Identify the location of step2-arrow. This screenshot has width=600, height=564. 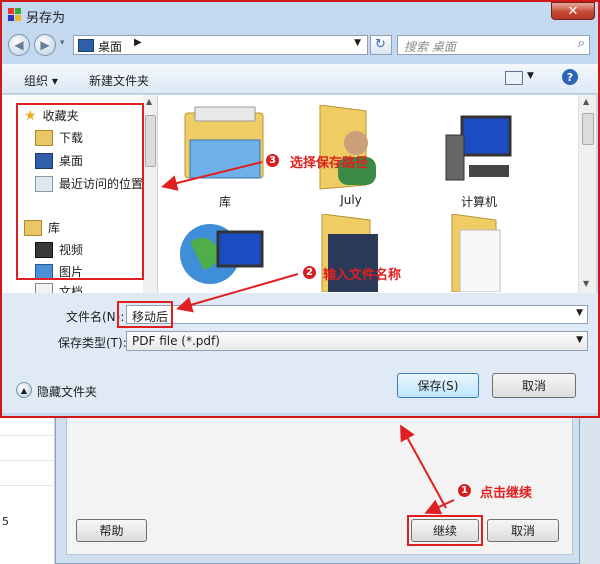
(237, 293).